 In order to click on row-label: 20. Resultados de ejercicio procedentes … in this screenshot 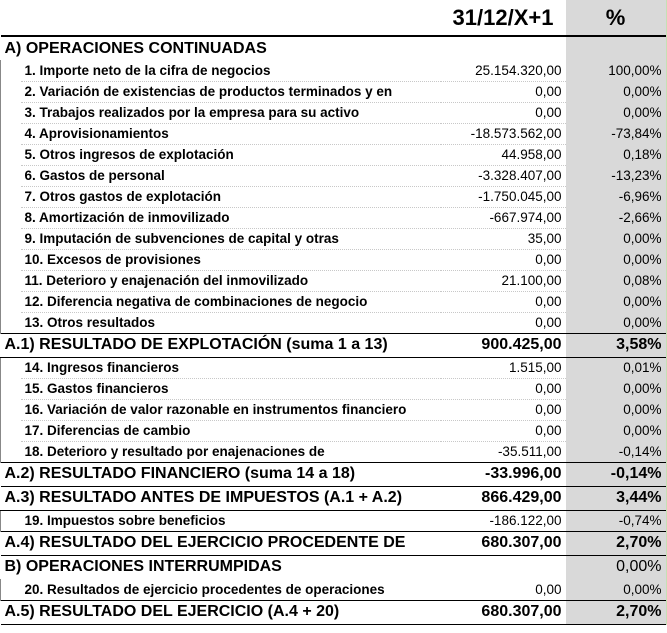, I will do `click(230, 590)`.